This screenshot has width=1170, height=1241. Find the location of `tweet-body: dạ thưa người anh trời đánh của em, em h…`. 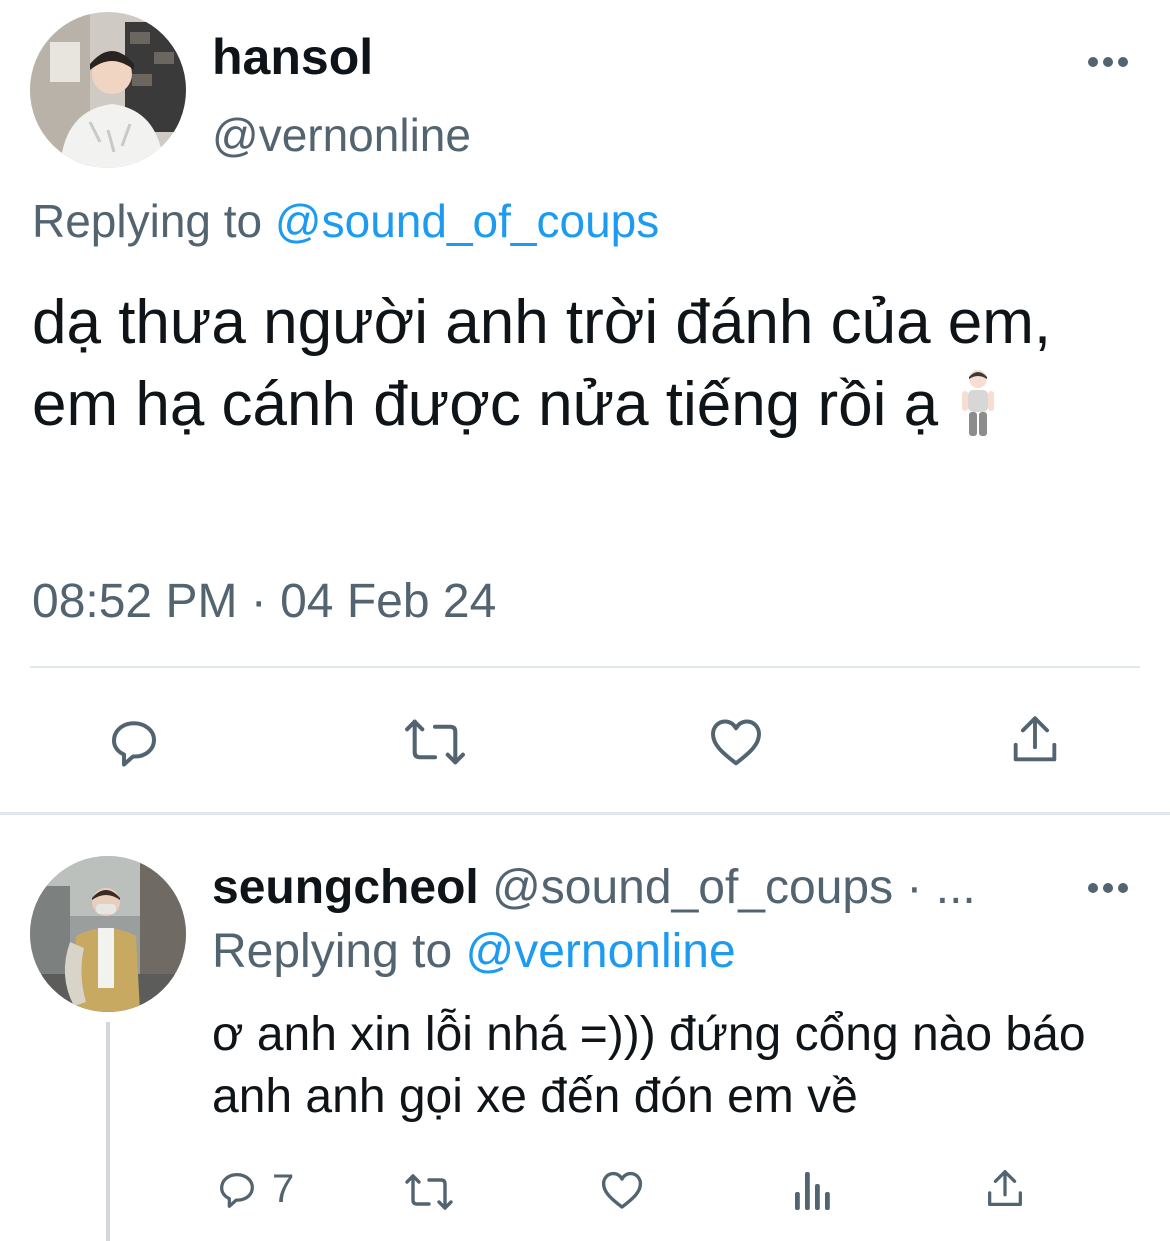

tweet-body: dạ thưa người anh trời đánh của em, em h… is located at coordinates (542, 363).